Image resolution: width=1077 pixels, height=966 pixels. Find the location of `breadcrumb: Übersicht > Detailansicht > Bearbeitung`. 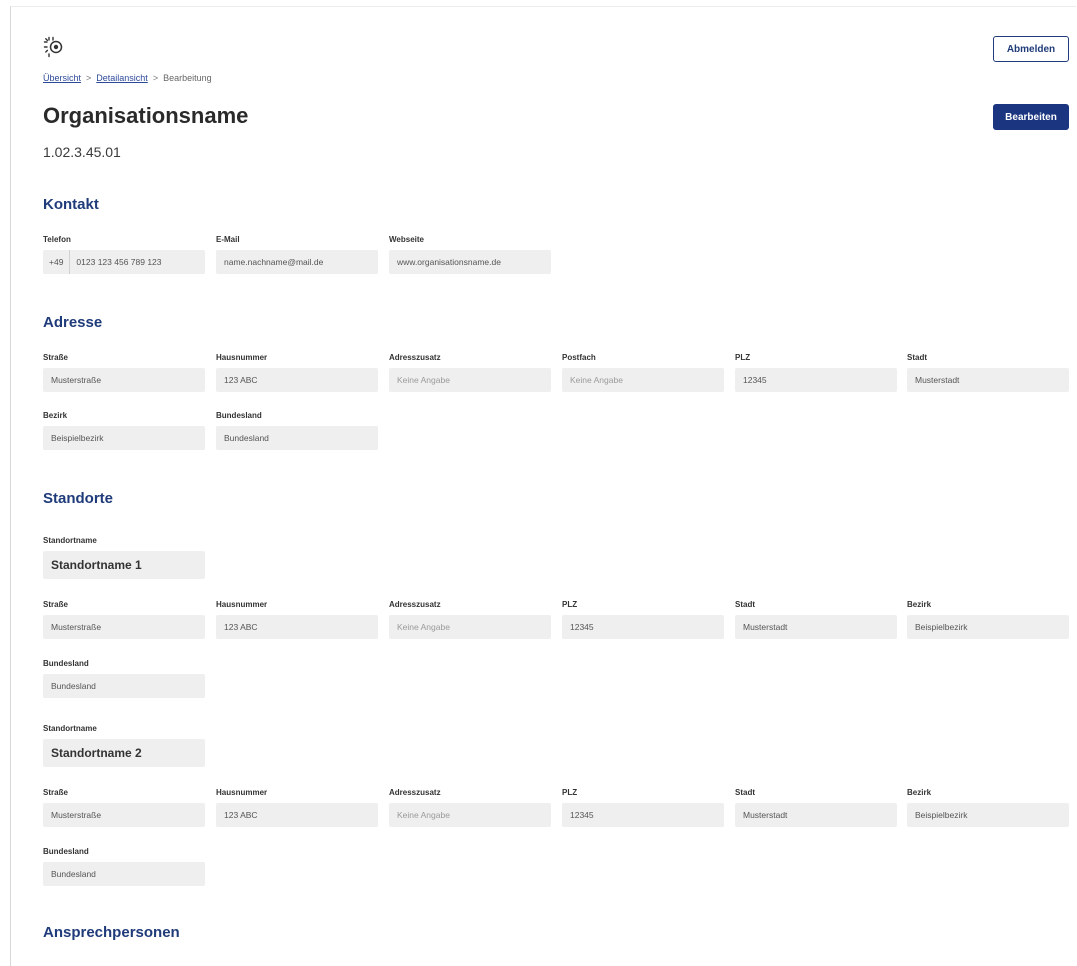

breadcrumb: Übersicht > Detailansicht > Bearbeitung is located at coordinates (127, 78).